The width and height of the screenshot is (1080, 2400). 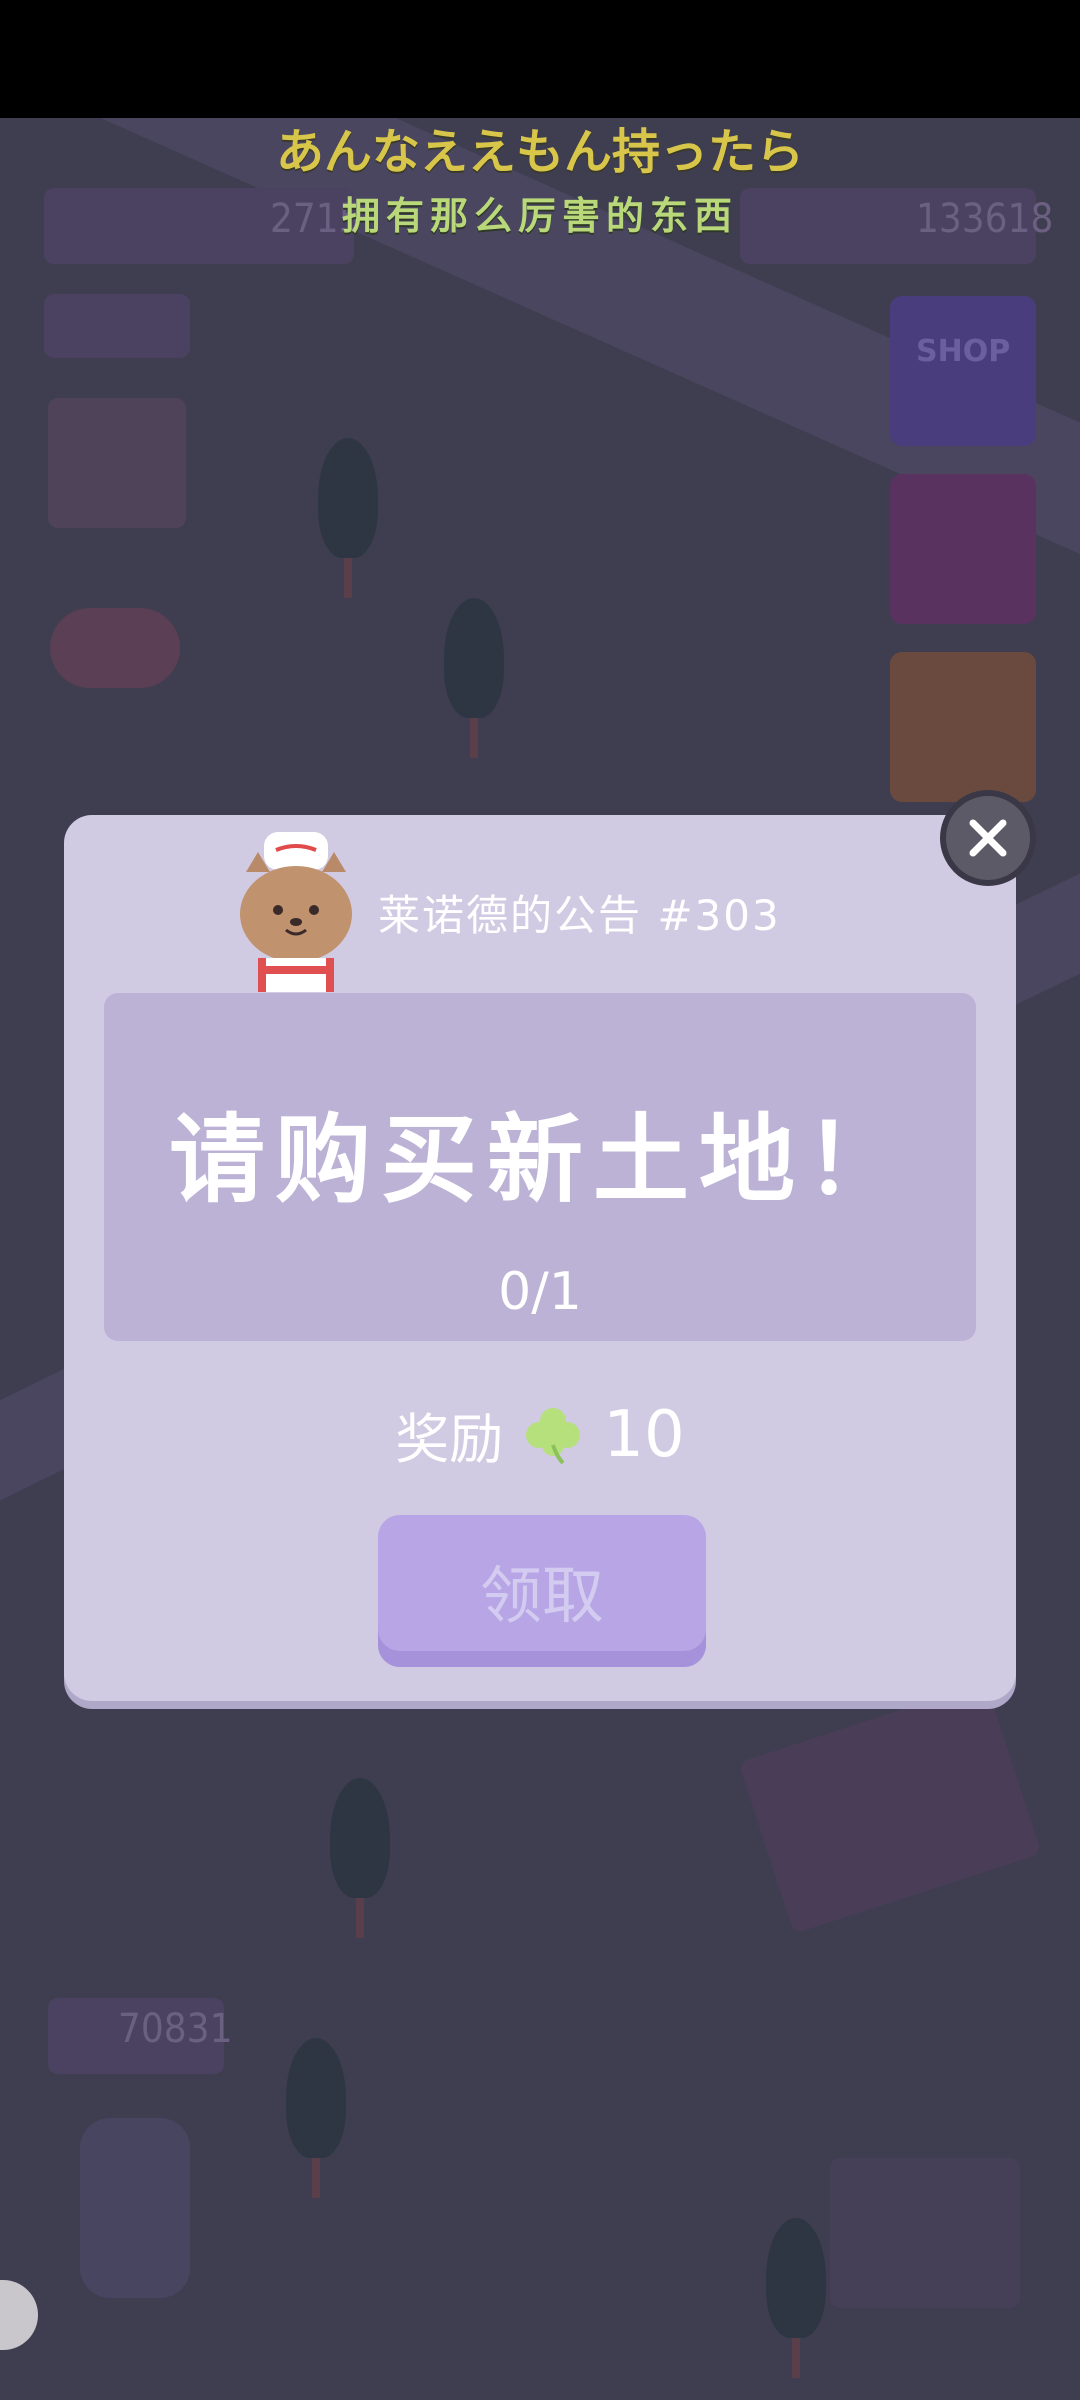 I want to click on calendar-icon, so click(x=117, y=463).